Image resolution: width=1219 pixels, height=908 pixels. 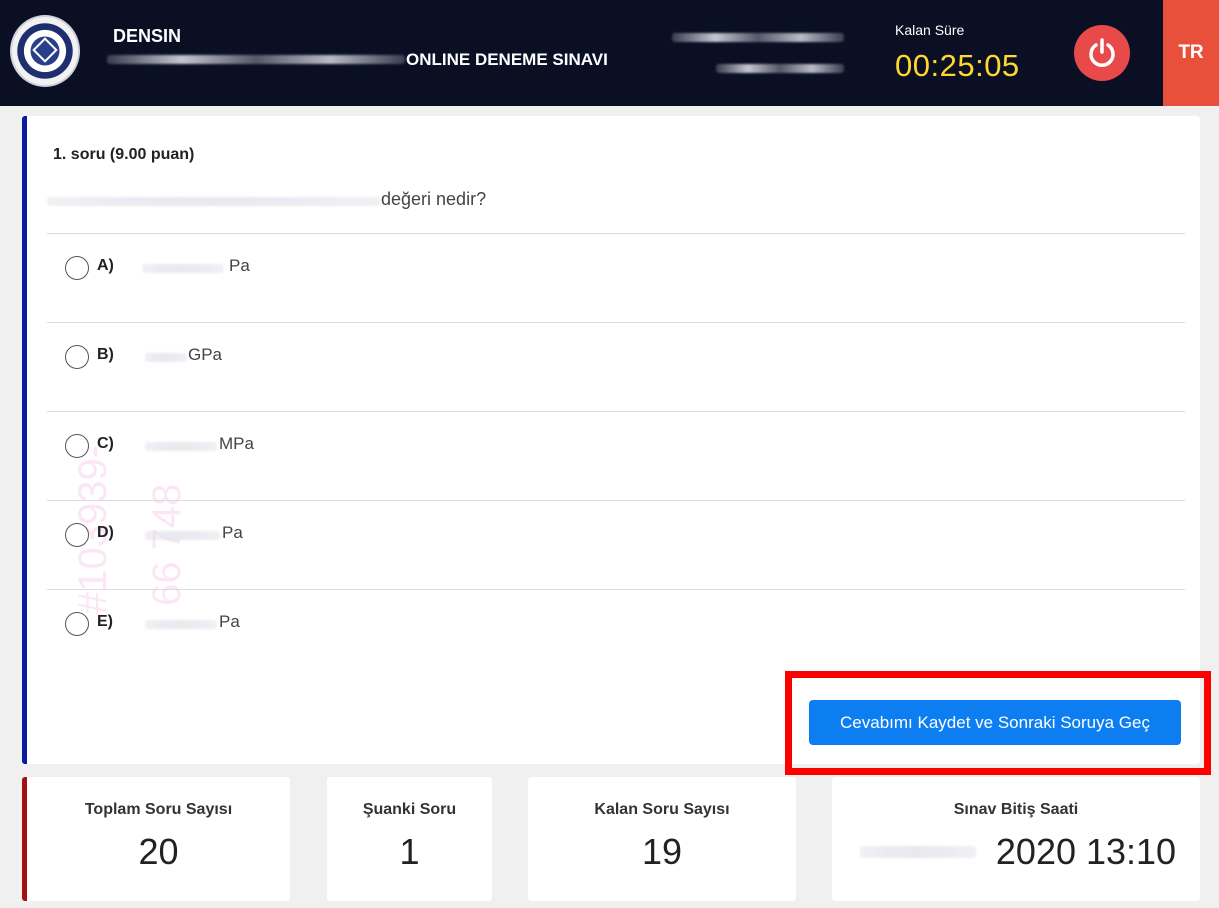 What do you see at coordinates (615, 447) in the screenshot?
I see `option-c: C) MPa` at bounding box center [615, 447].